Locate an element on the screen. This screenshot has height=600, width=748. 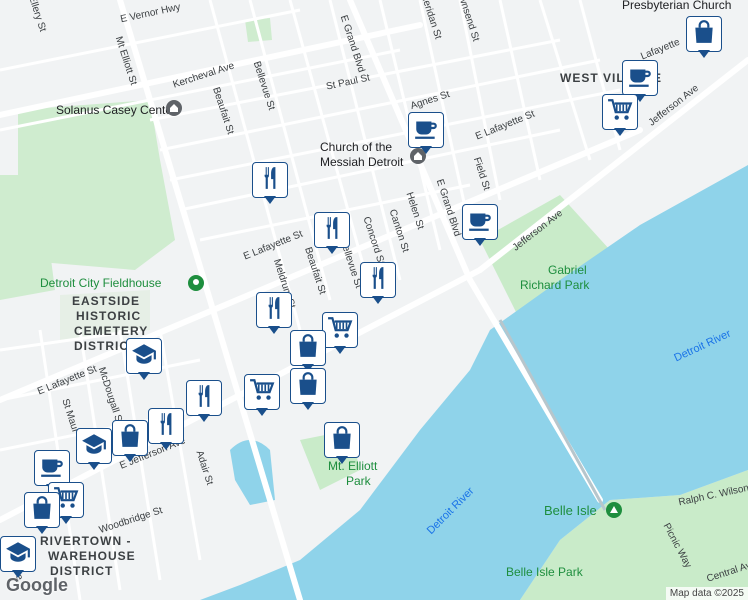
place-label-eastside-1: EASTSIDE is located at coordinates (106, 301).